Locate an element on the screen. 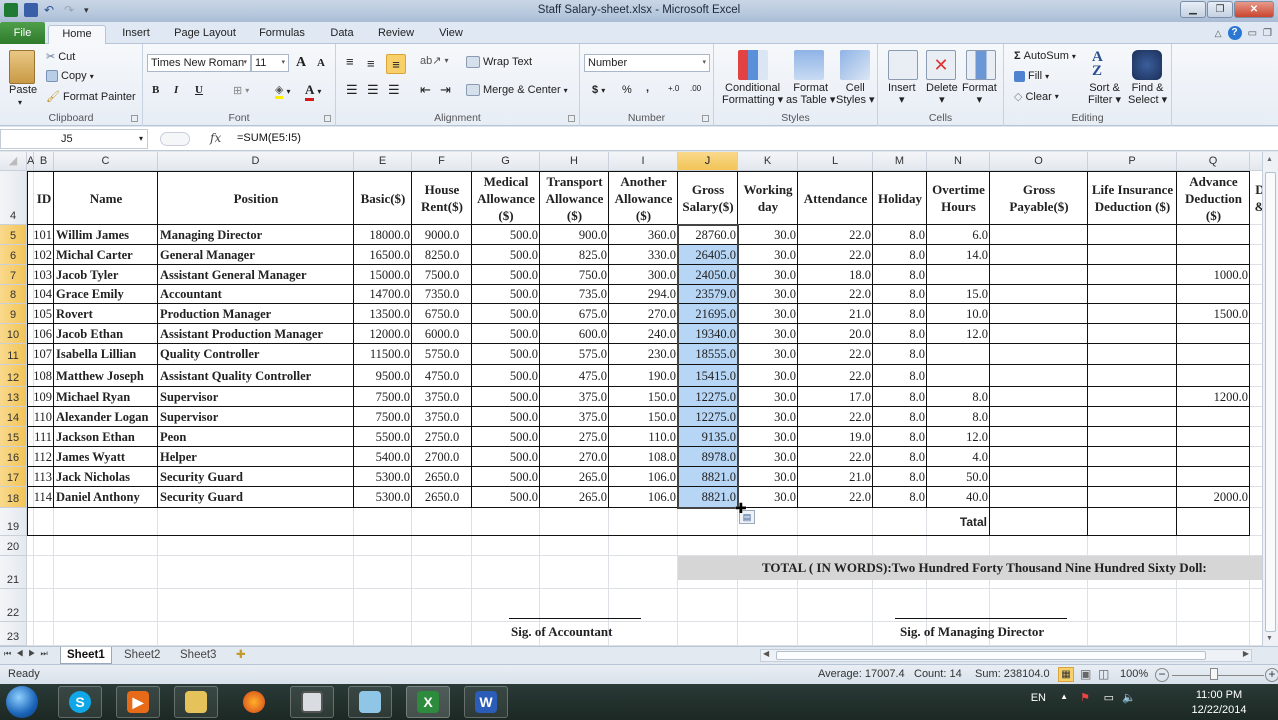  name-box: J5 ▾ is located at coordinates (74, 139).